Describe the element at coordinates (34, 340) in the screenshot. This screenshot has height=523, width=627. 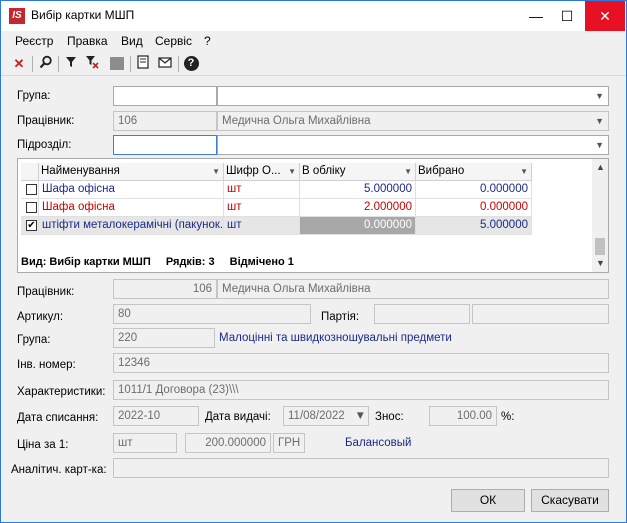
I see `group-detail-label: Група:` at that location.